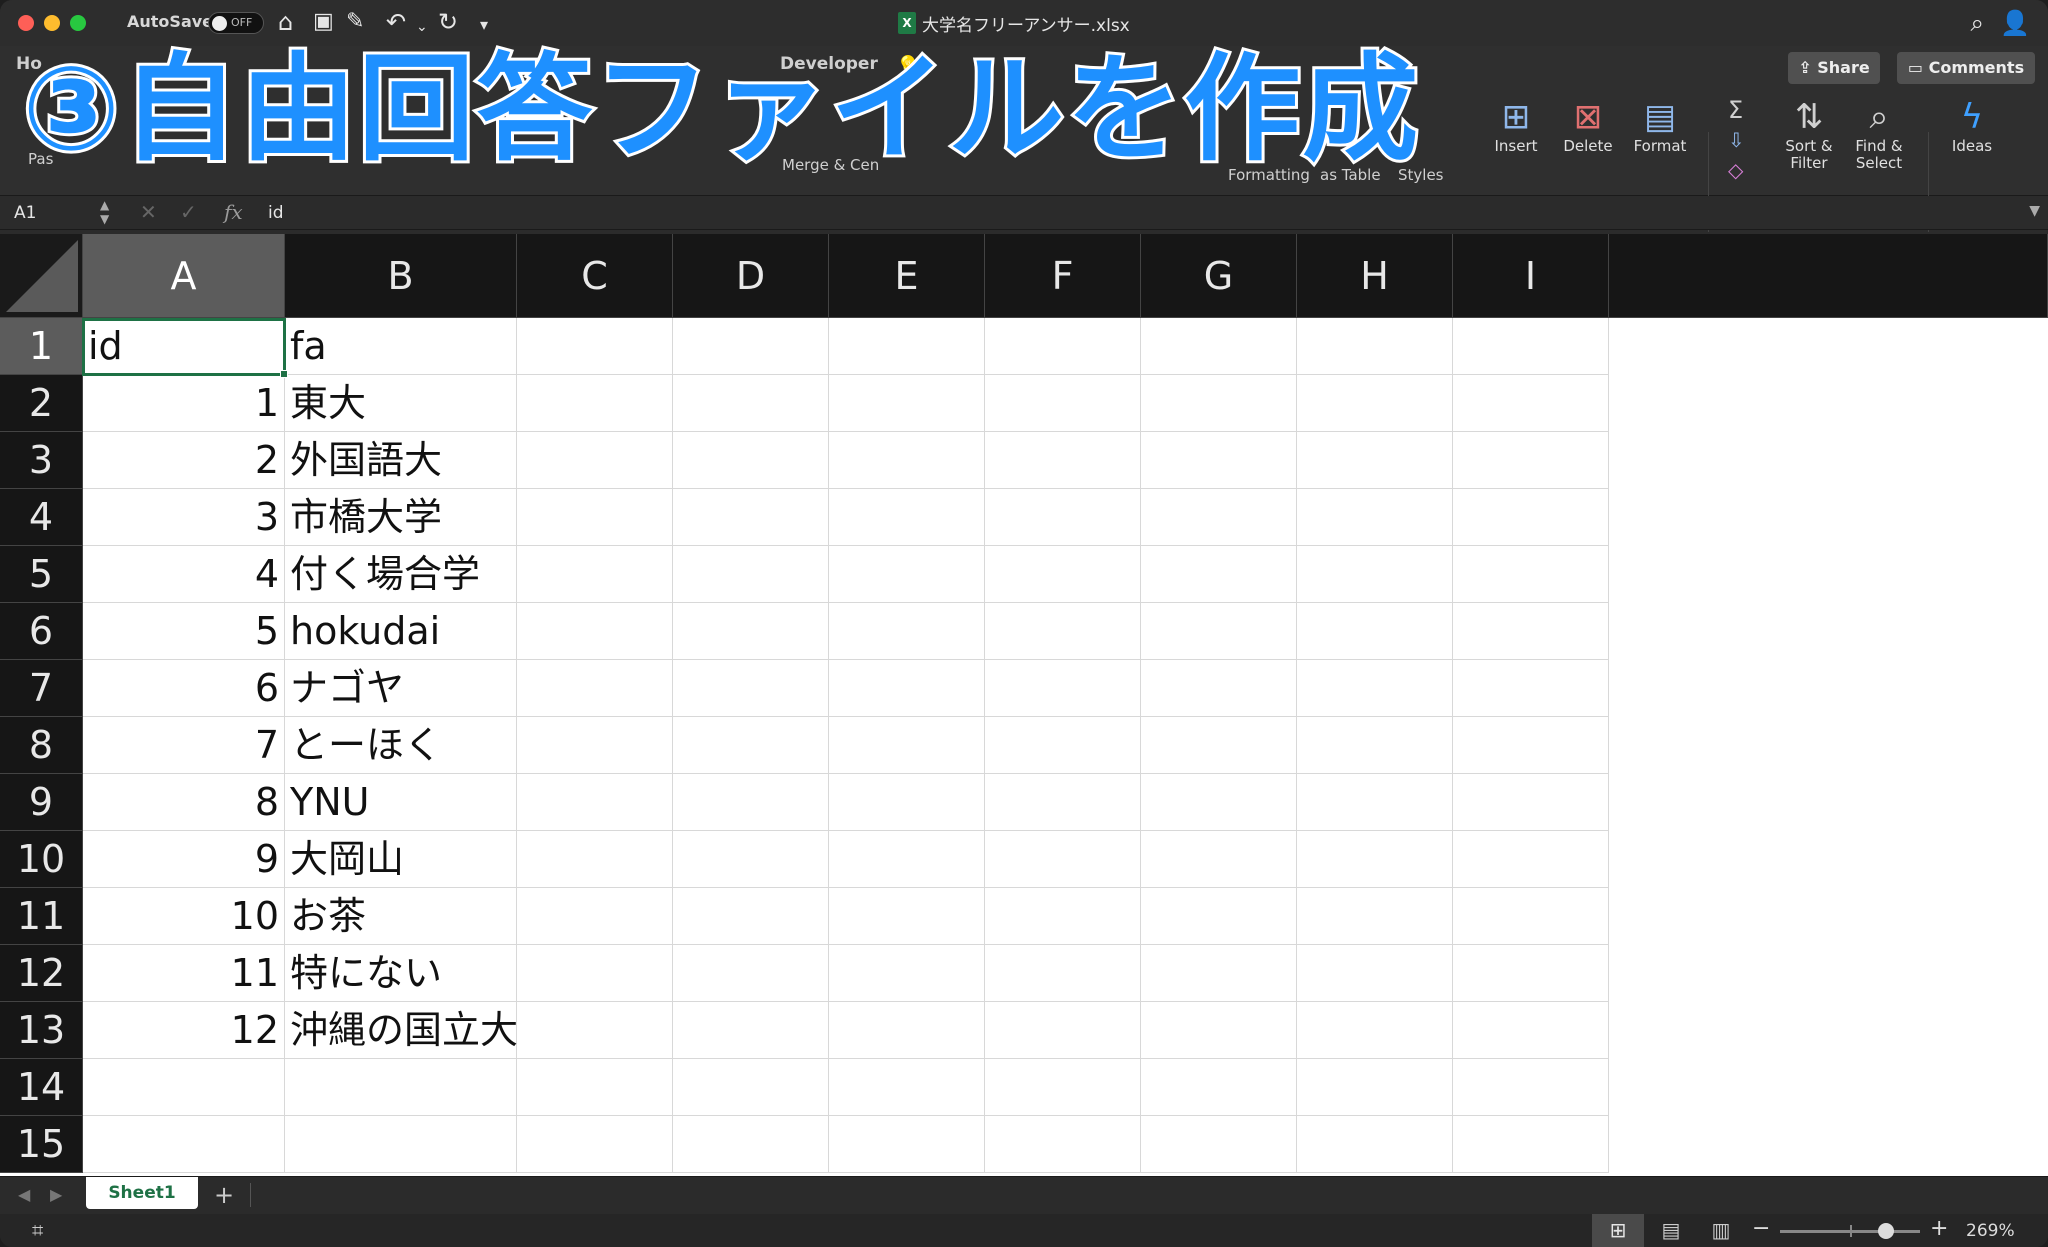  I want to click on cell-f2, so click(1063, 403).